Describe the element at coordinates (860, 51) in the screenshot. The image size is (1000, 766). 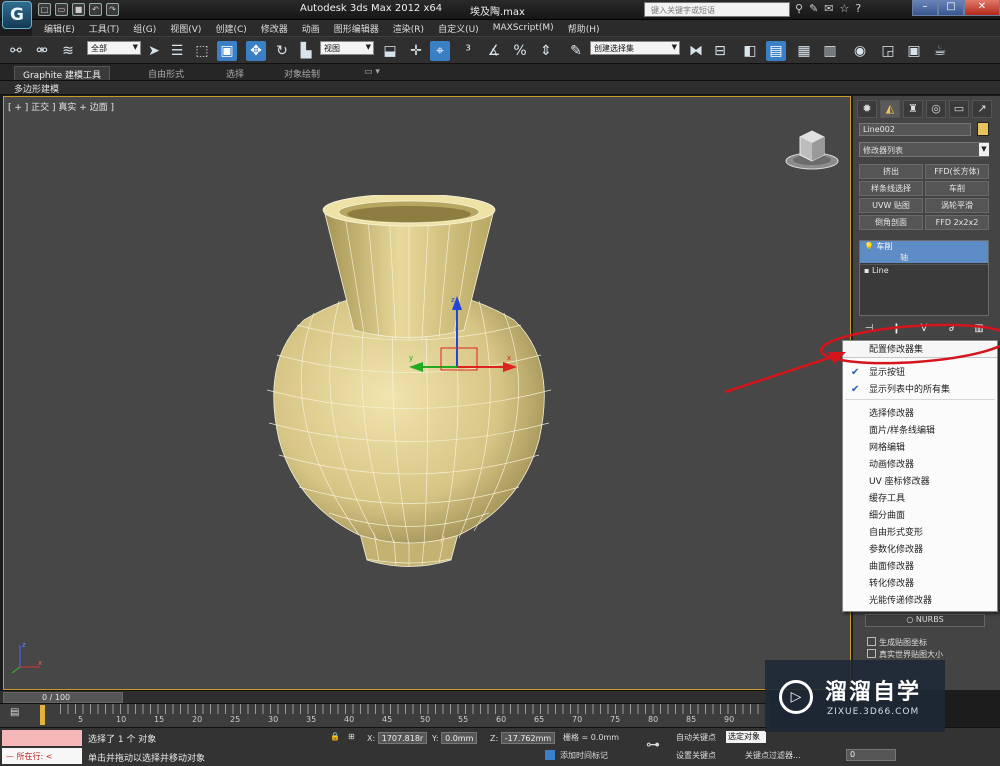
I see `material-editor-icon: ◉` at that location.